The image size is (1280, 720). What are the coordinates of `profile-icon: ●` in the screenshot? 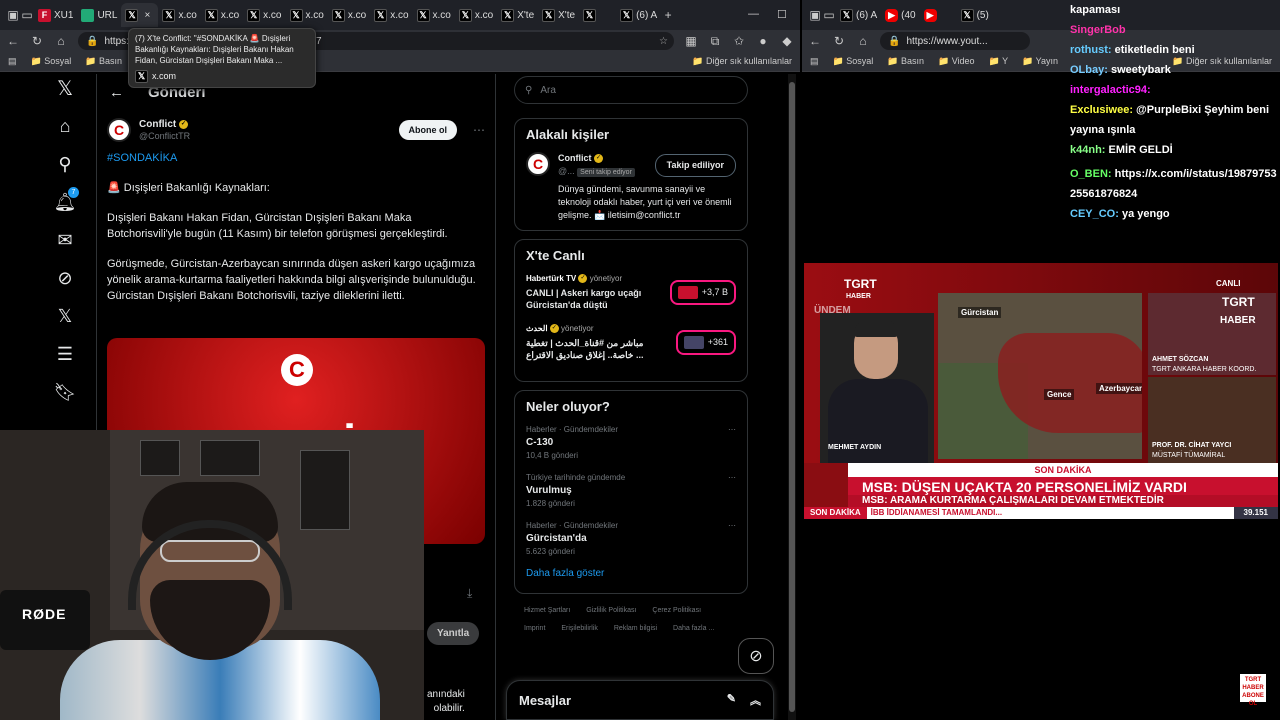 It's located at (763, 41).